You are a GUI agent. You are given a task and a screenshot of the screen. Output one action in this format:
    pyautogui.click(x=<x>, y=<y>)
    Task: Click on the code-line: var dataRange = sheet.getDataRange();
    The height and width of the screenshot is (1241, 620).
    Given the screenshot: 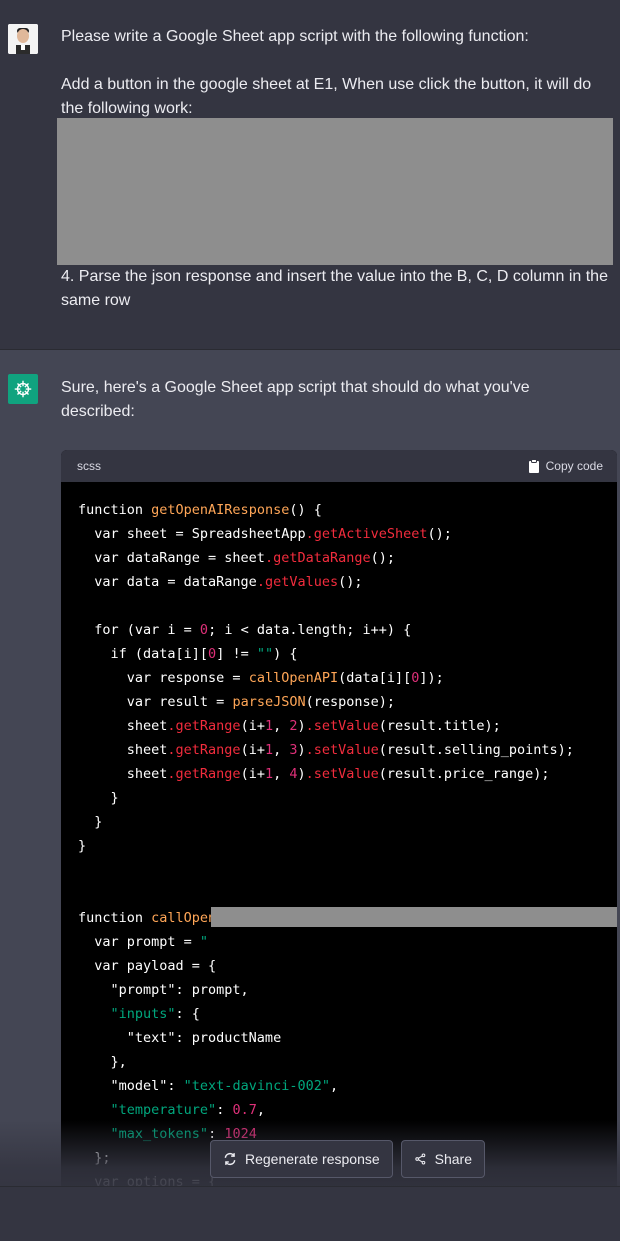 What is the action you would take?
    pyautogui.click(x=236, y=558)
    